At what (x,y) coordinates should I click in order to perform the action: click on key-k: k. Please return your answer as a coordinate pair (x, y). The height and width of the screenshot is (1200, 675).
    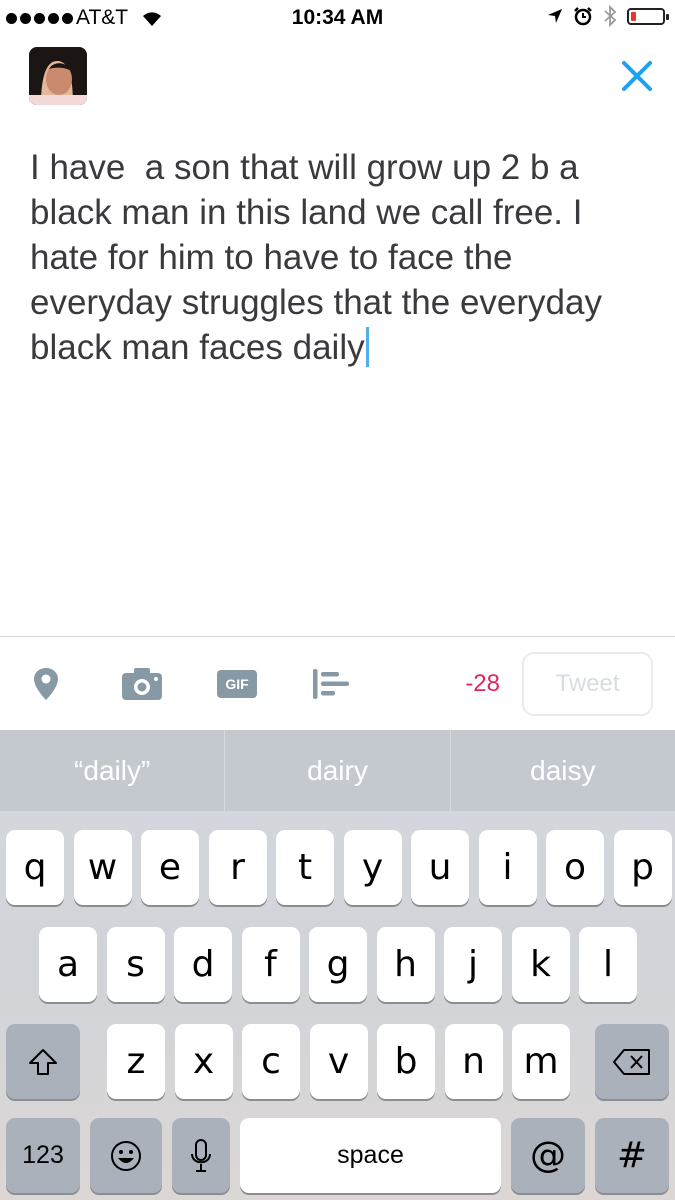
    Looking at the image, I should click on (540, 964).